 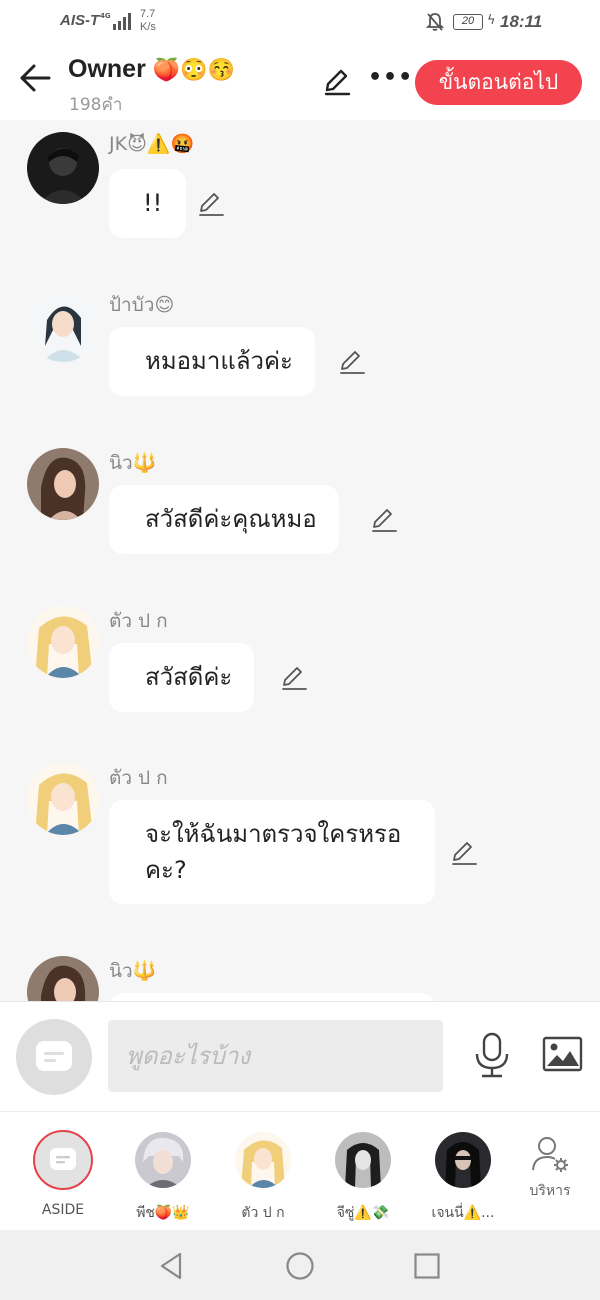 I want to click on character-jisoo: จีซู่⚠️💸, so click(x=363, y=1178).